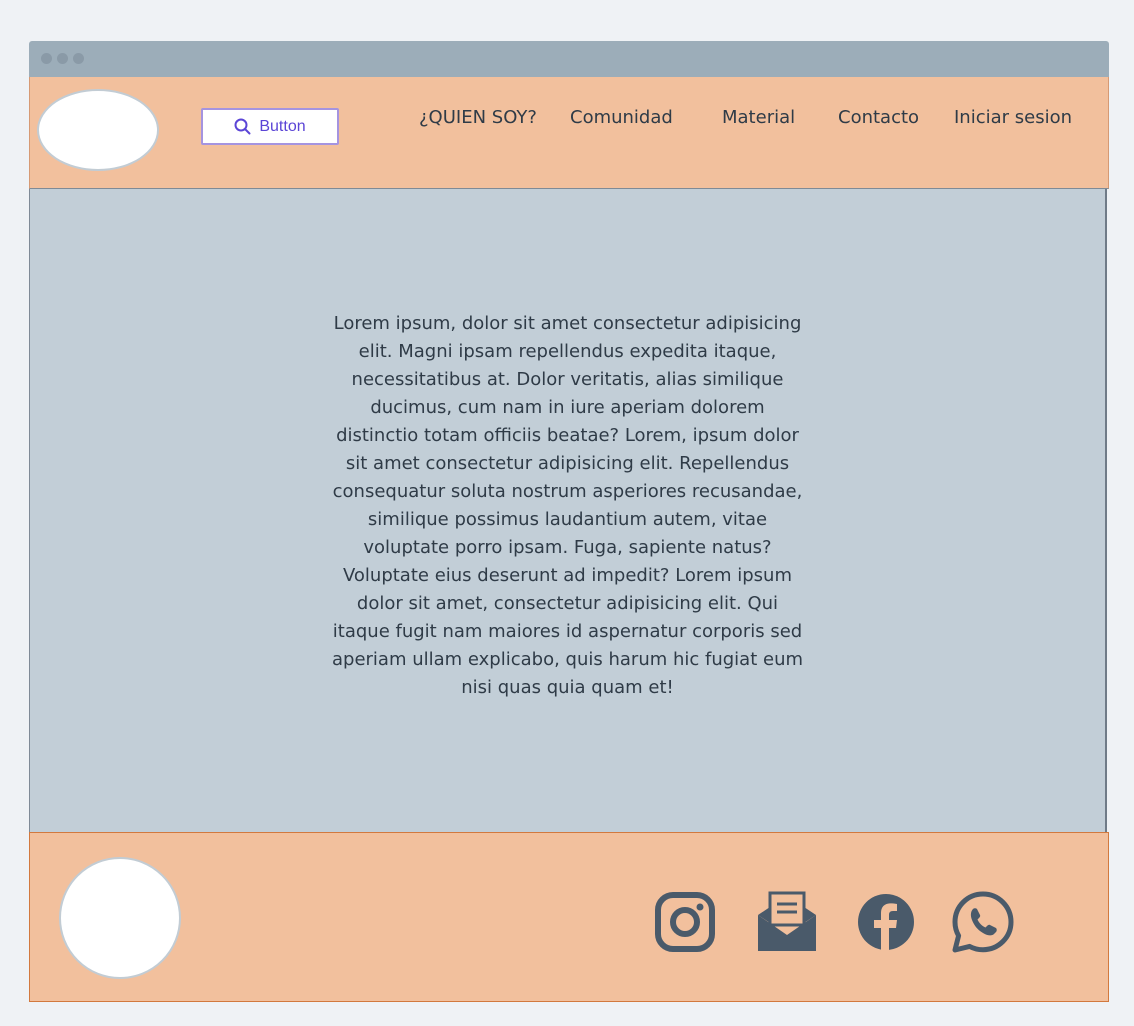 Image resolution: width=1134 pixels, height=1026 pixels. What do you see at coordinates (120, 918) in the screenshot?
I see `footer-logo-placeholder` at bounding box center [120, 918].